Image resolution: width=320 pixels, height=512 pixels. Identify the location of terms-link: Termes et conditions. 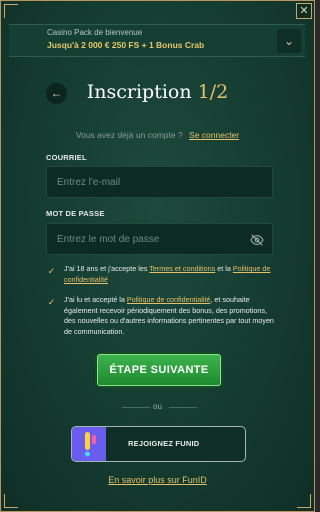
(182, 268).